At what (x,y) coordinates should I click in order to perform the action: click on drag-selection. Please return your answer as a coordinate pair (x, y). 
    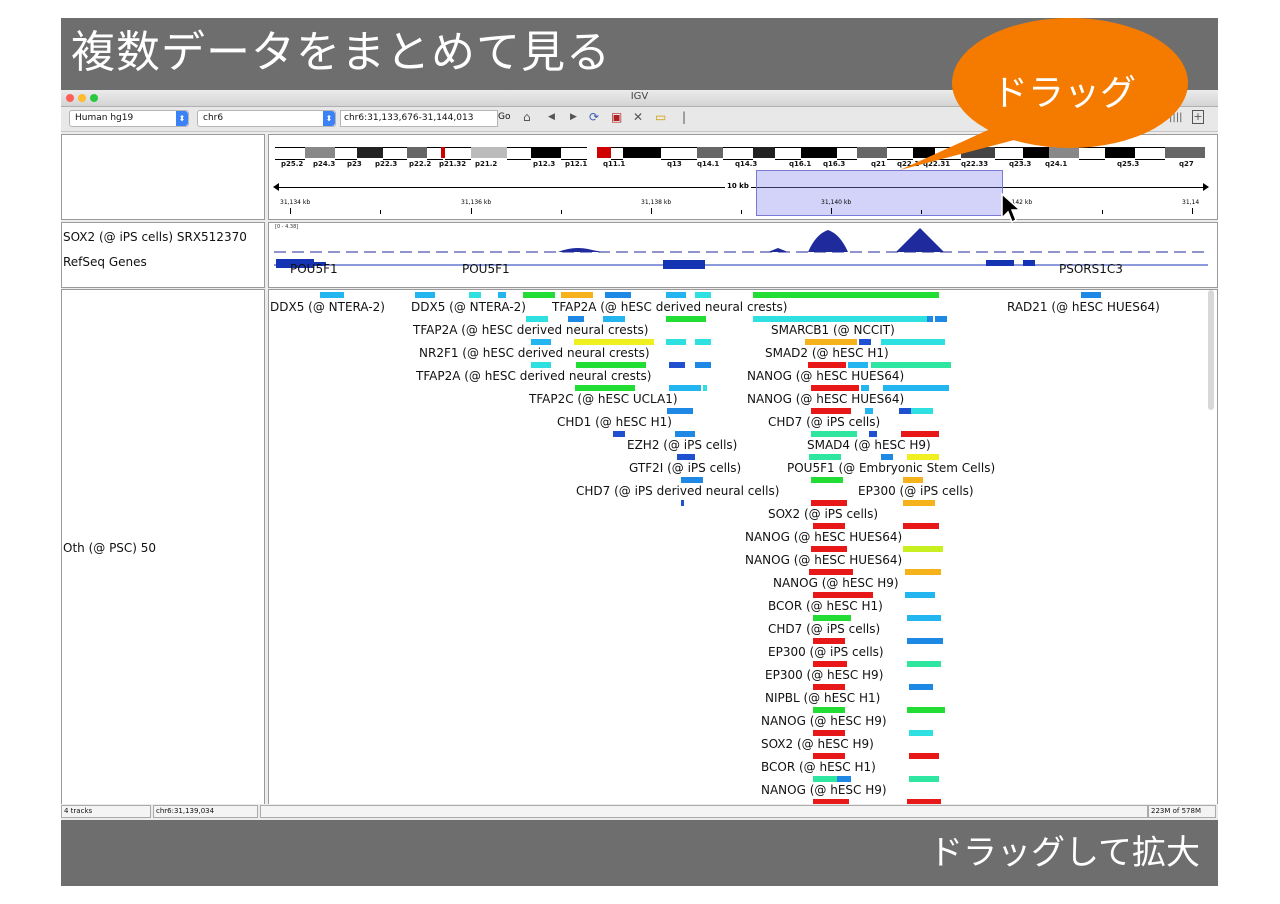
    Looking at the image, I should click on (879, 193).